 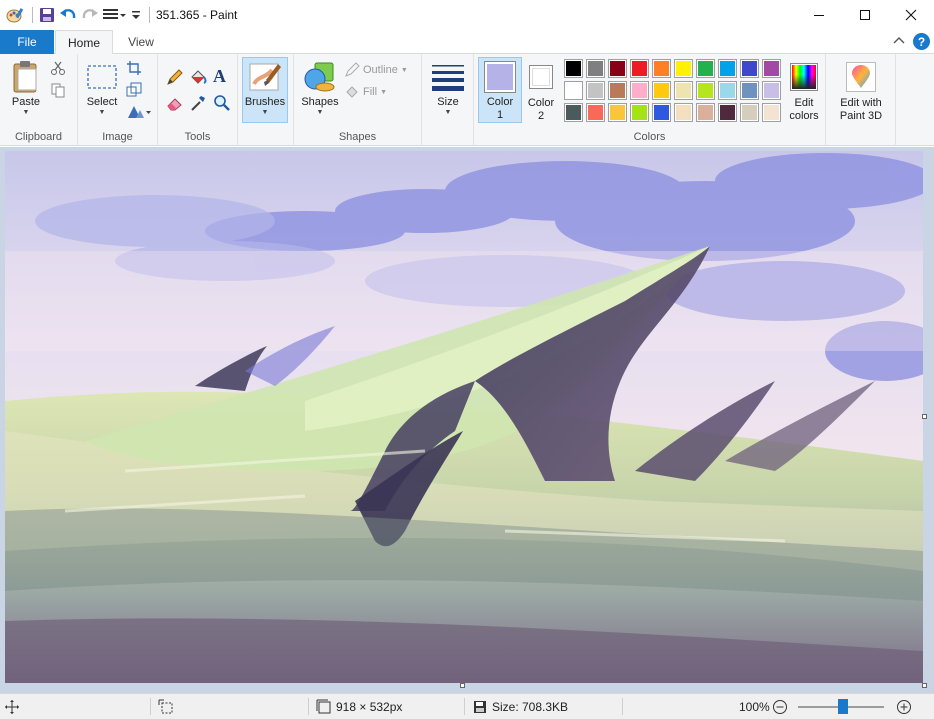 What do you see at coordinates (15, 15) in the screenshot?
I see `paint-app-icon` at bounding box center [15, 15].